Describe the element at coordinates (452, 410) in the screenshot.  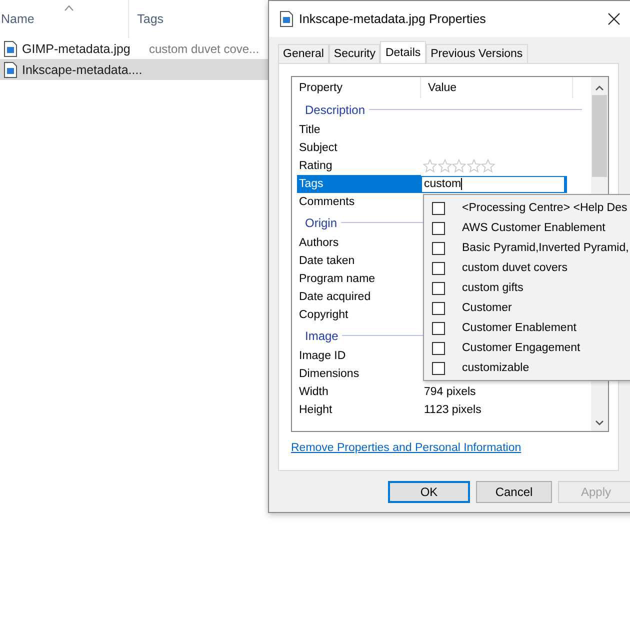
I see `property-value: 1123 pixels` at that location.